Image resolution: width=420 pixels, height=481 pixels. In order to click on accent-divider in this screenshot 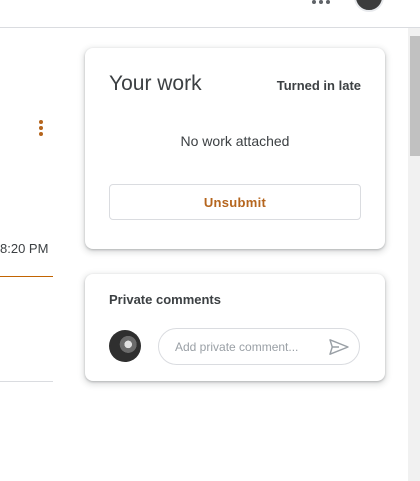, I will do `click(26, 276)`.